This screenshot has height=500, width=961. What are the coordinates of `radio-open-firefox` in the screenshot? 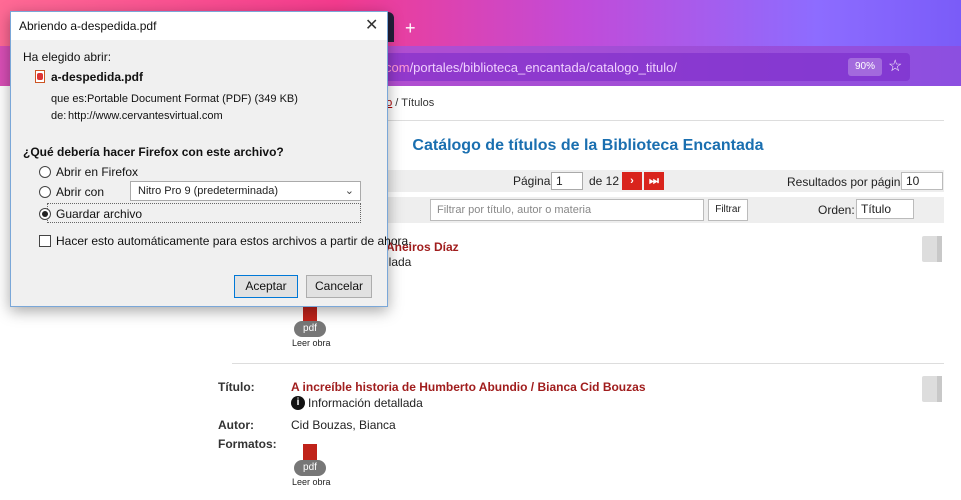 It's located at (45, 172).